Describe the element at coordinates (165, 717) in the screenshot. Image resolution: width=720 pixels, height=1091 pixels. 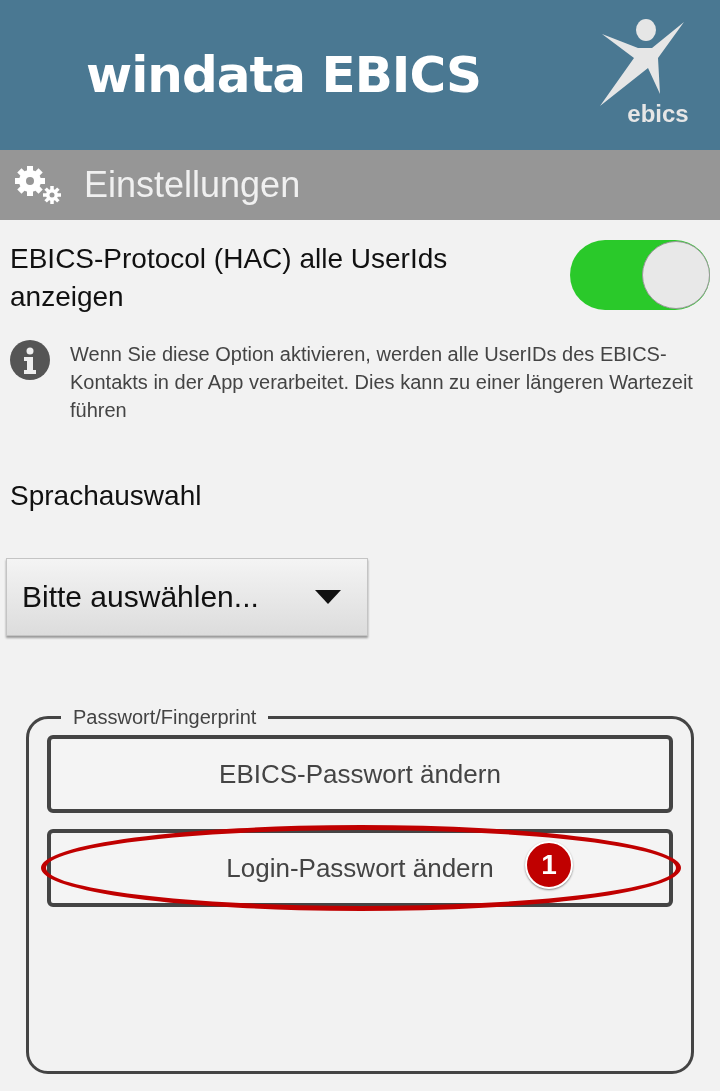
I see `group-label: Passwort/Fingerprint` at that location.